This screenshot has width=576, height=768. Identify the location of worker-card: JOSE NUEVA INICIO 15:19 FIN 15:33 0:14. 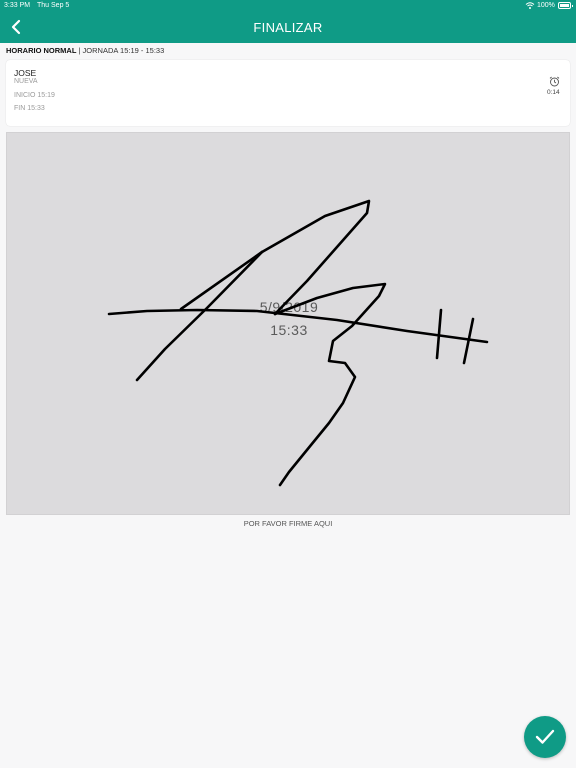
(288, 93).